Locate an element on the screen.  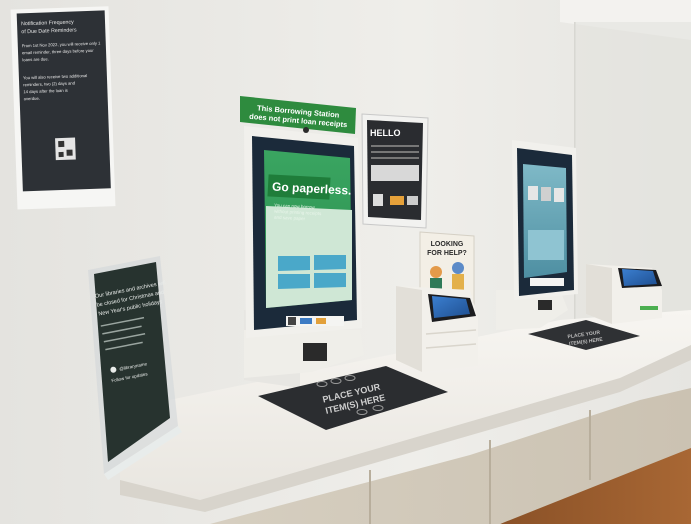
kiosk-screen is located at coordinates (545, 221).